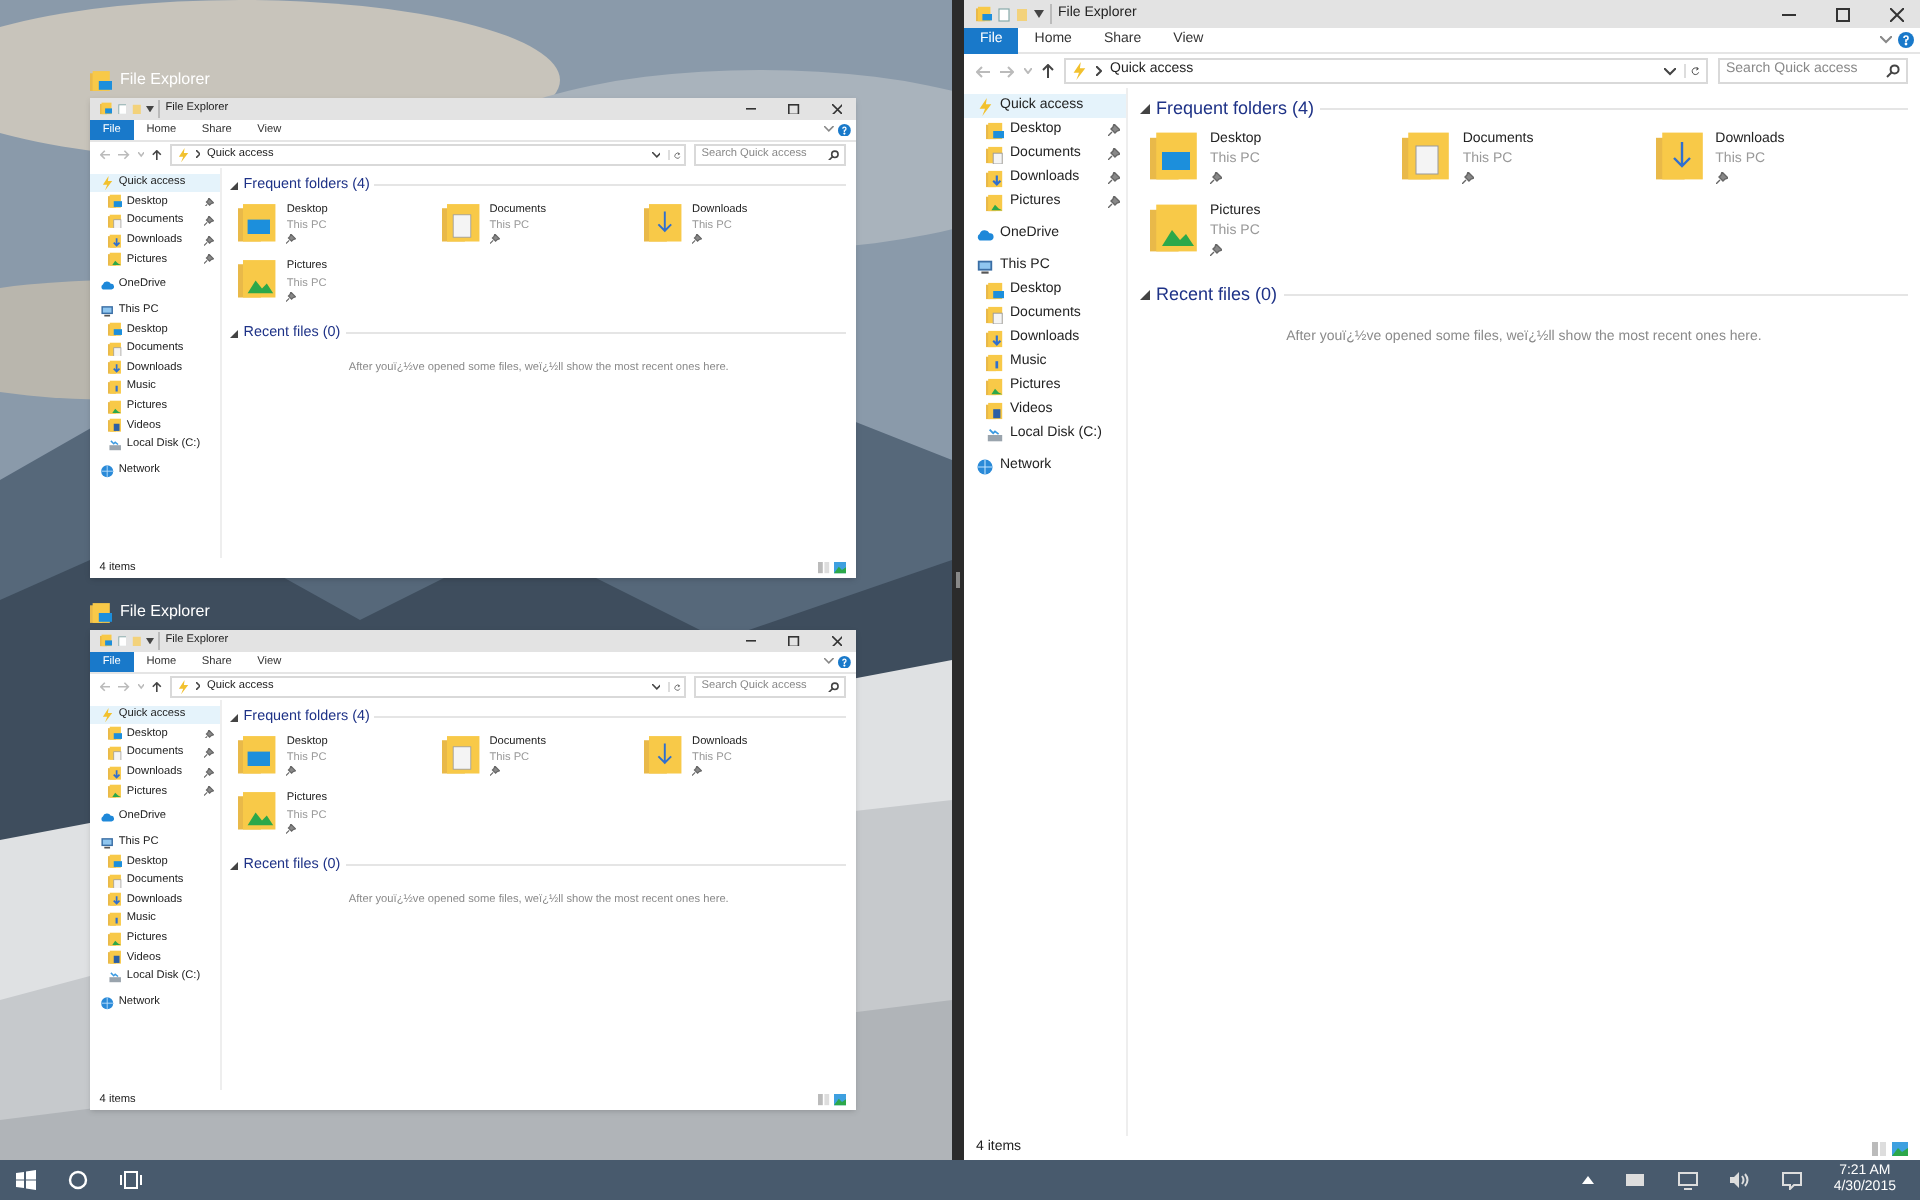 This screenshot has width=1920, height=1200. I want to click on chevron-up-icon, so click(1587, 1180).